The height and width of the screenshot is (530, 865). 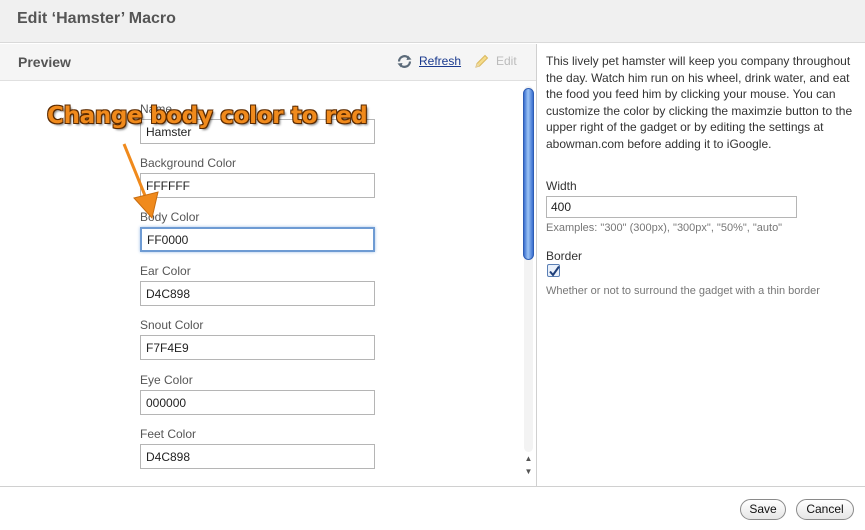 I want to click on checkmark-icon, so click(x=554, y=271).